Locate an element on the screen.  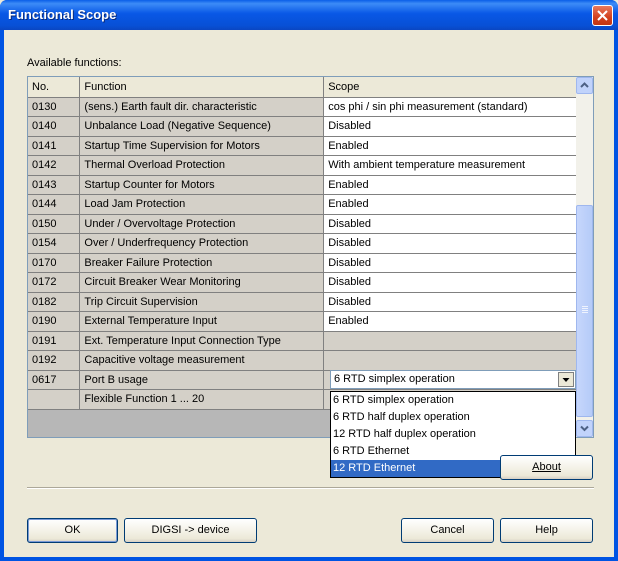
close-button is located at coordinates (602, 15).